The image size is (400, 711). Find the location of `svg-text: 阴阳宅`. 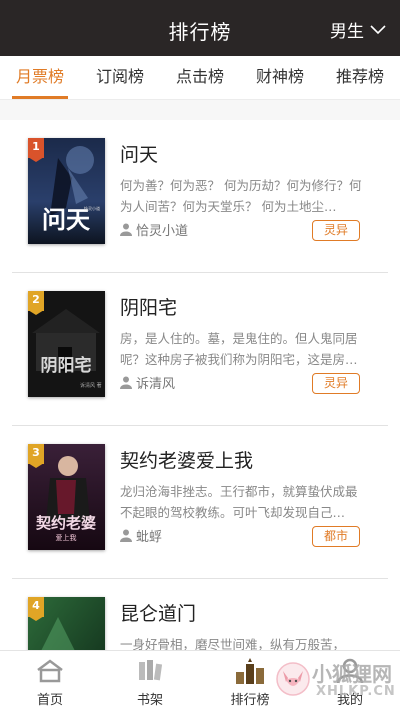

svg-text: 阴阳宅 is located at coordinates (66, 365).